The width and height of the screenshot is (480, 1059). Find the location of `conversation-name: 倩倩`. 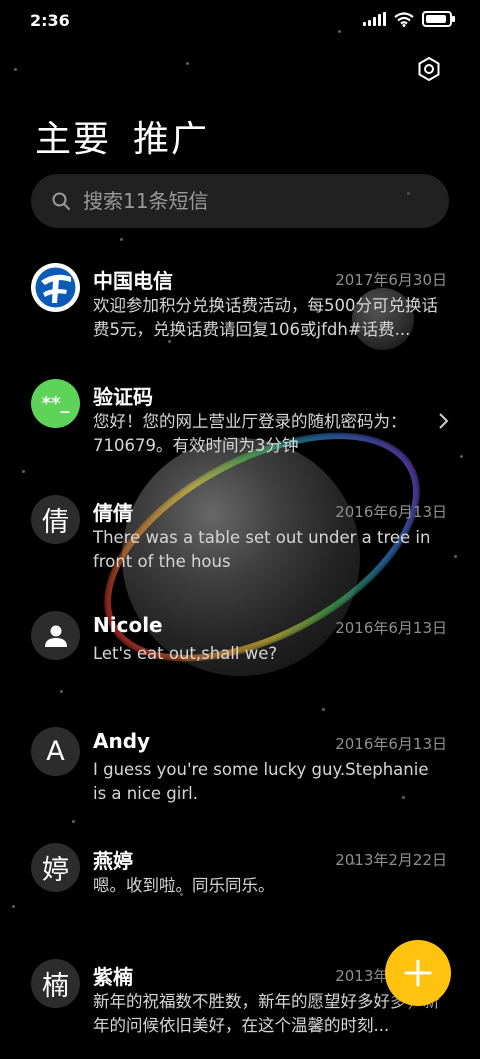

conversation-name: 倩倩 is located at coordinates (113, 513).